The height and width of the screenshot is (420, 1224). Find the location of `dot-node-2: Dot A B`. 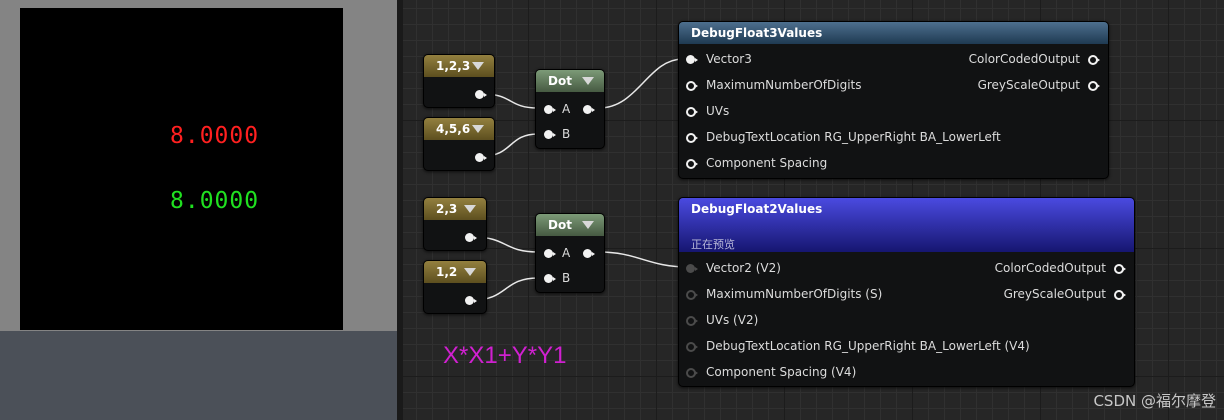

dot-node-2: Dot A B is located at coordinates (570, 253).